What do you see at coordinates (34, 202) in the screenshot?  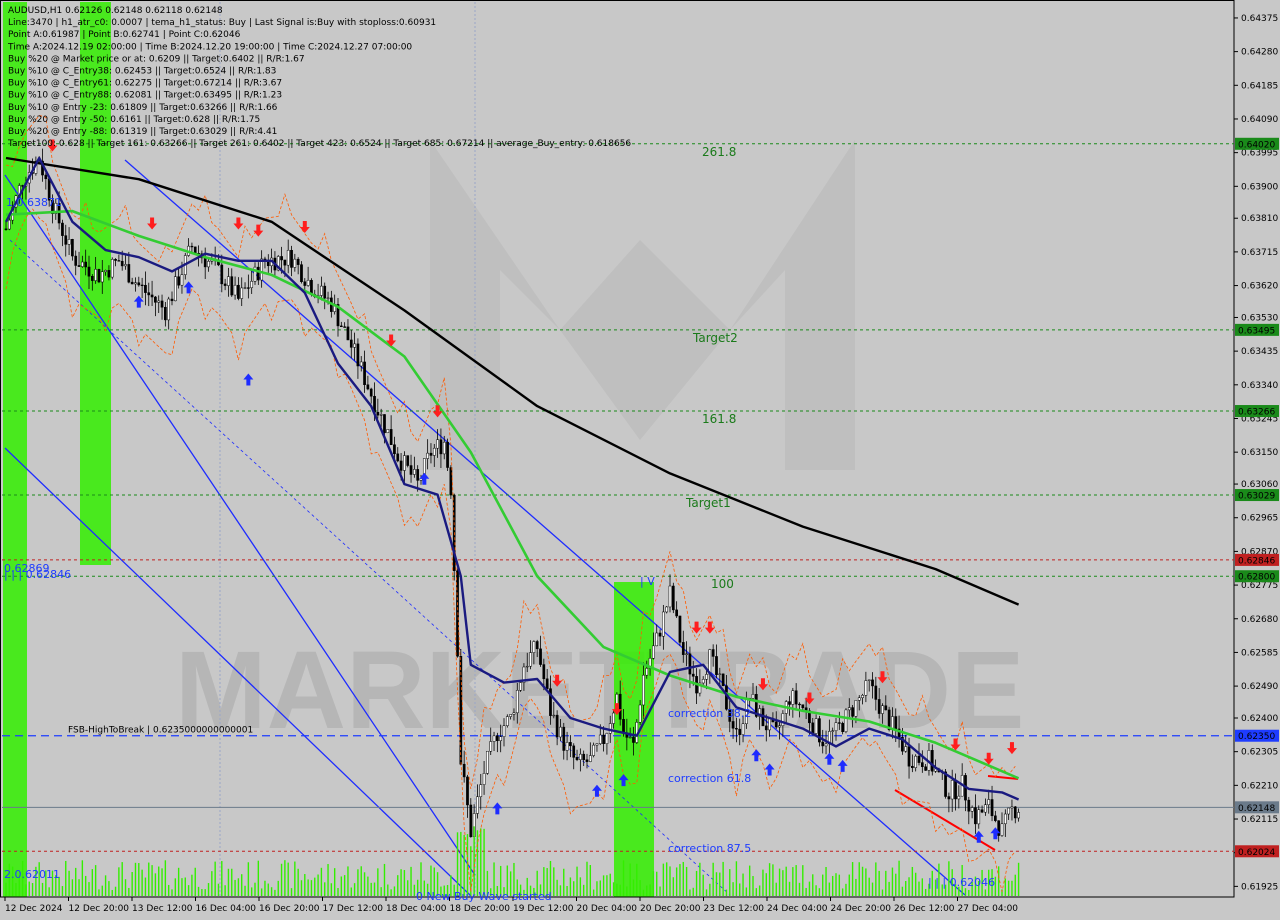 I see `chart-annotation: 1.0.63871` at bounding box center [34, 202].